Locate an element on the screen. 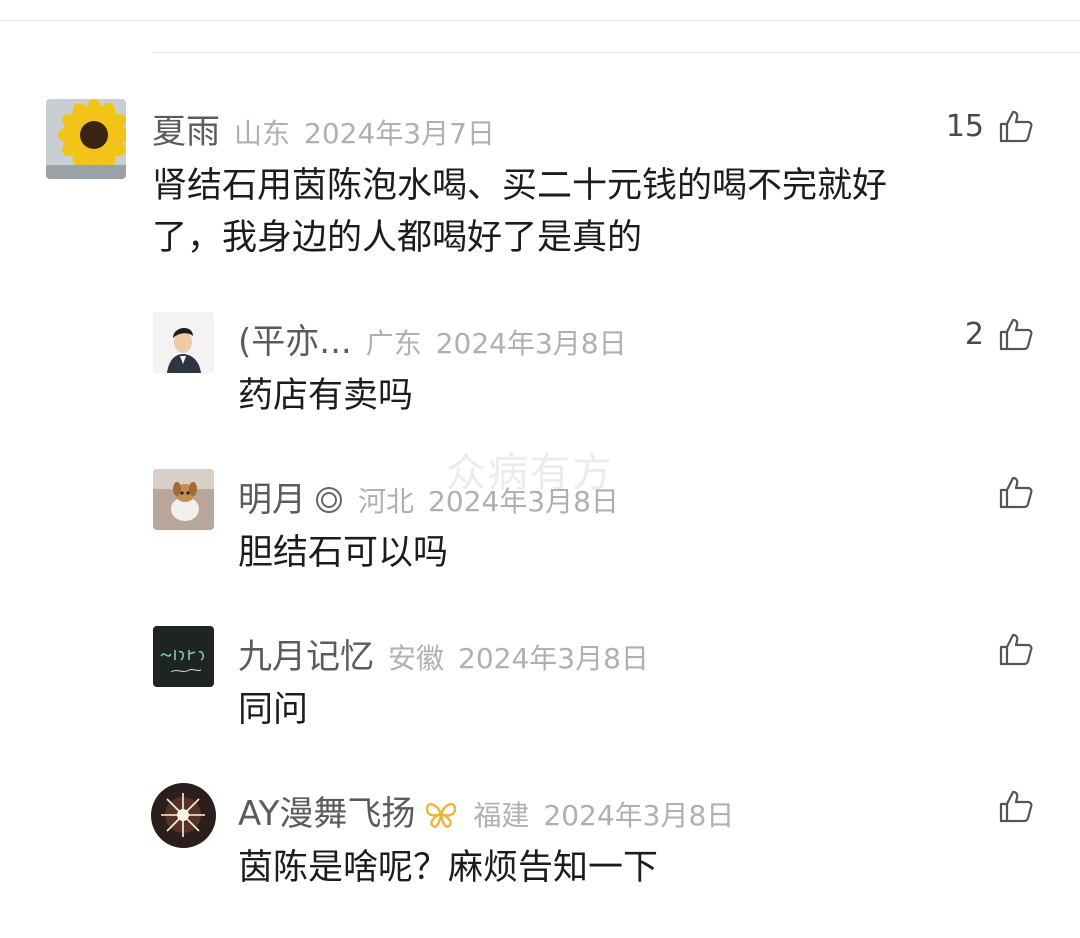 This screenshot has height=938, width=1080. like-button: 15 is located at coordinates (990, 126).